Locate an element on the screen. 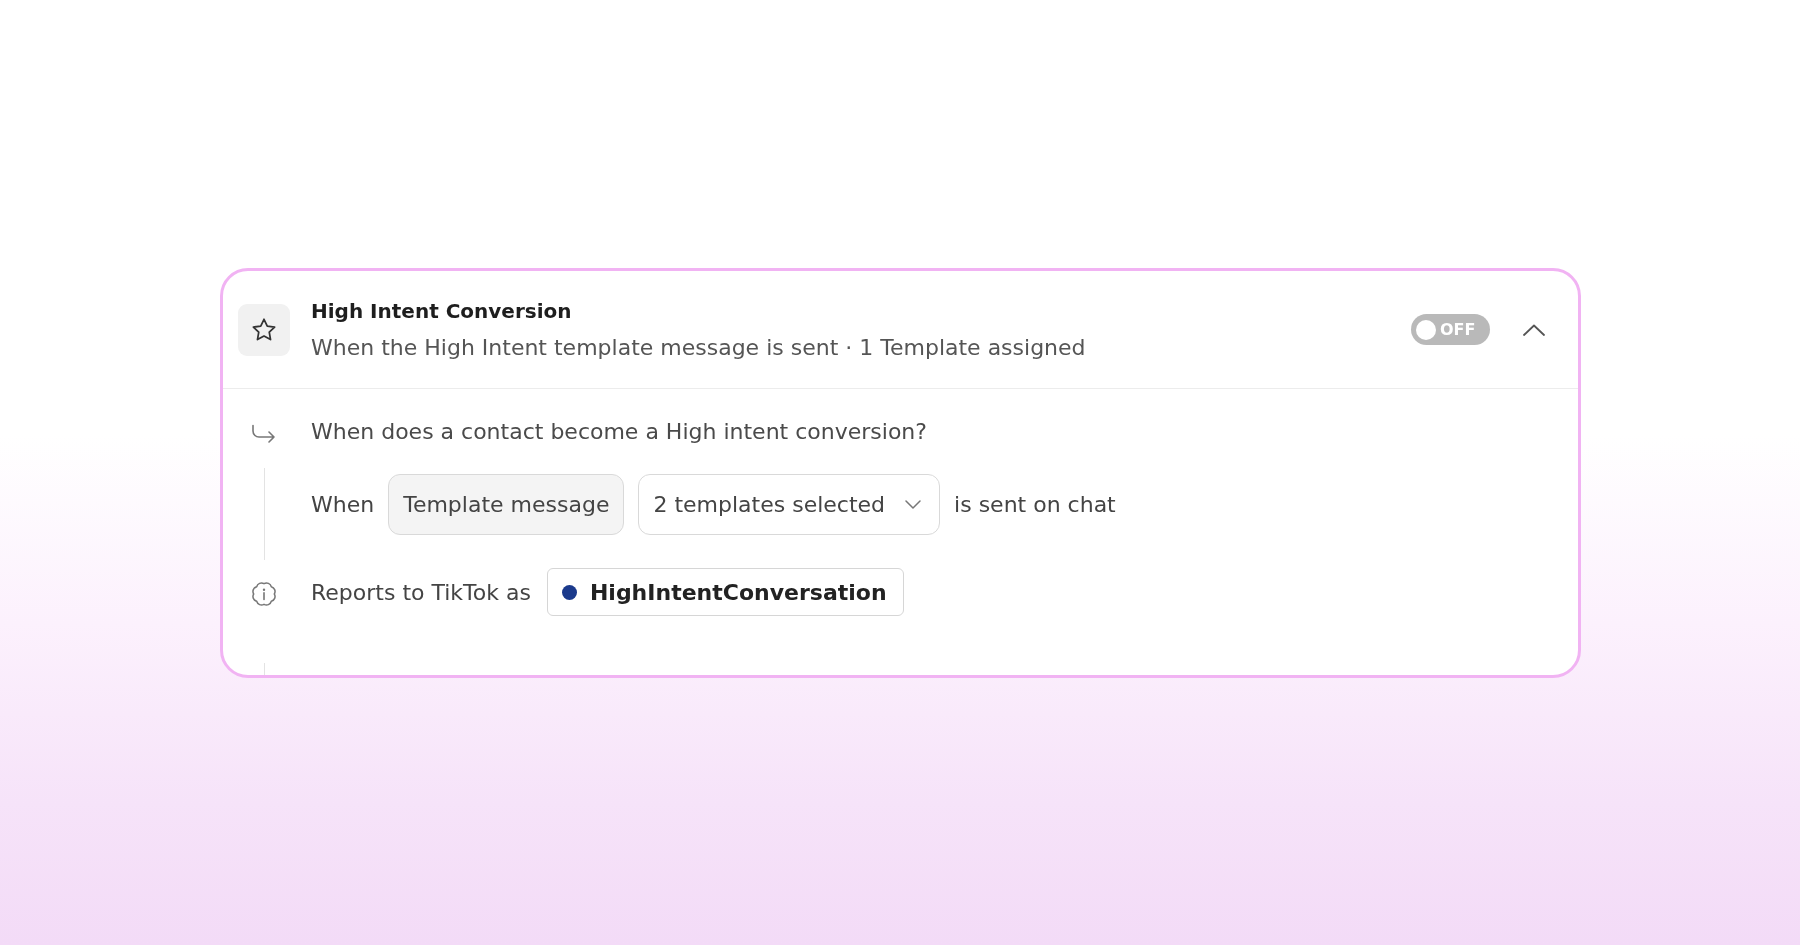  condition-text: is sent on chat is located at coordinates (1035, 504).